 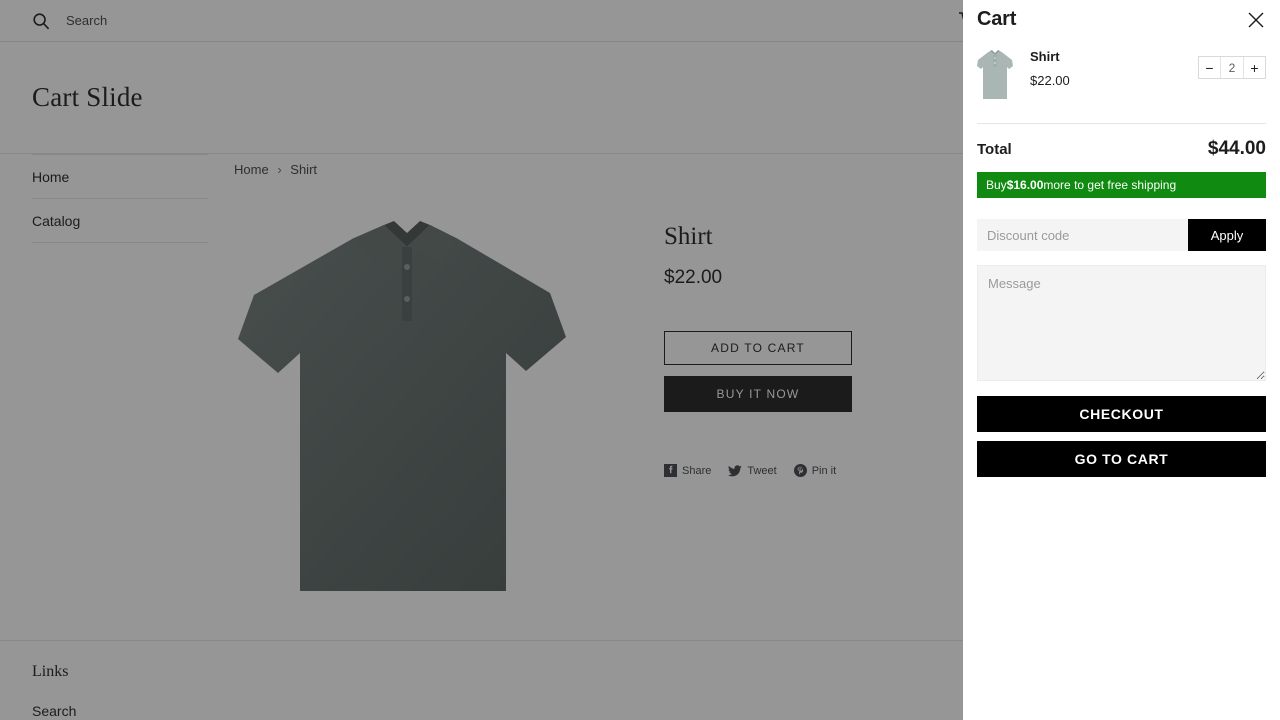 What do you see at coordinates (1082, 235) in the screenshot?
I see `discount-code-input` at bounding box center [1082, 235].